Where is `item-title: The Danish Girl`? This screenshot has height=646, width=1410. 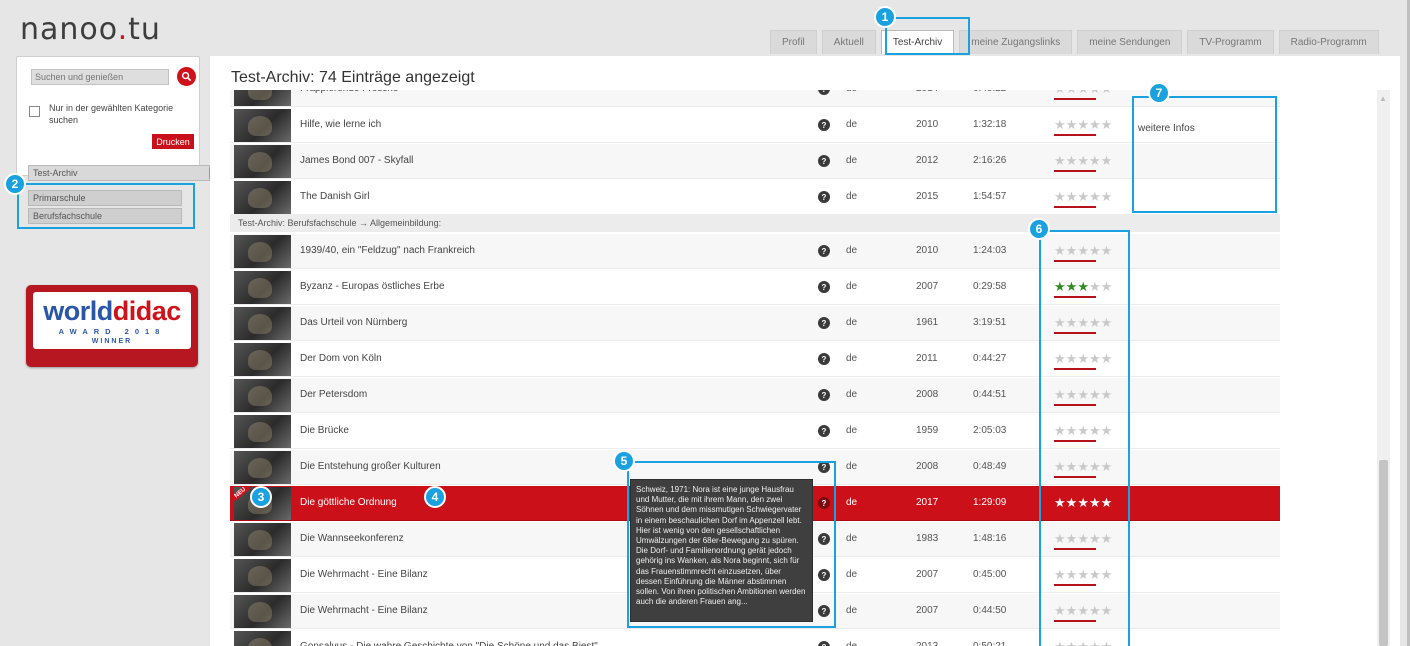
item-title: The Danish Girl is located at coordinates (334, 196).